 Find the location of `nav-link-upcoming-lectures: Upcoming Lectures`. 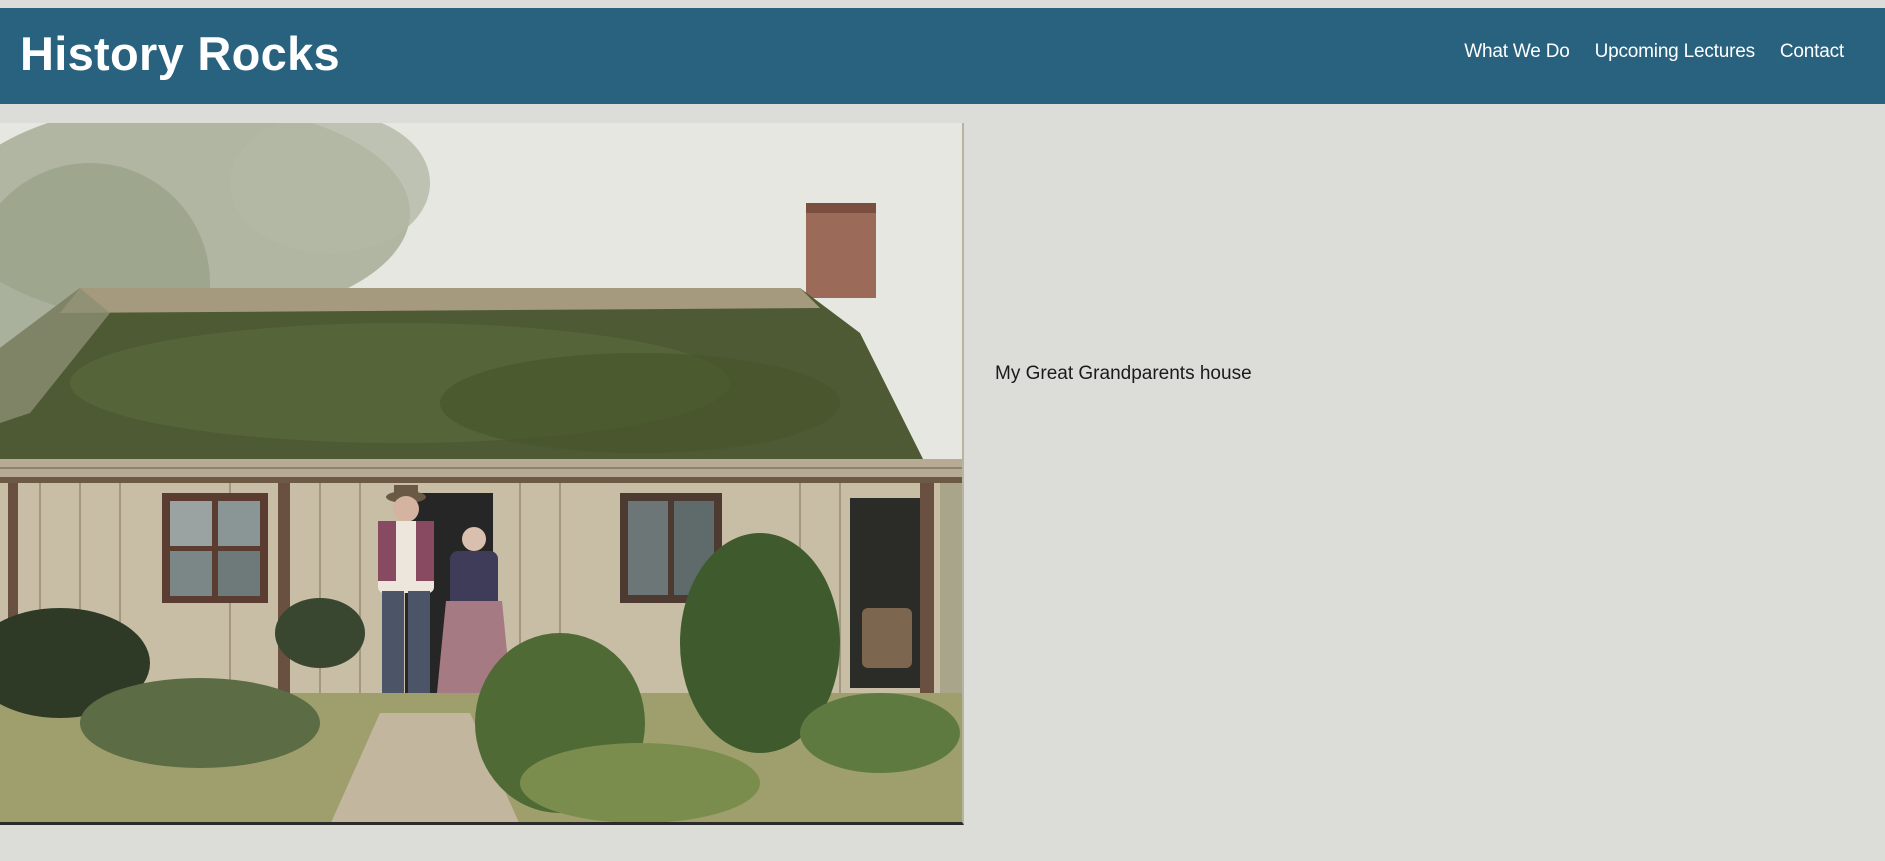

nav-link-upcoming-lectures: Upcoming Lectures is located at coordinates (1675, 52).